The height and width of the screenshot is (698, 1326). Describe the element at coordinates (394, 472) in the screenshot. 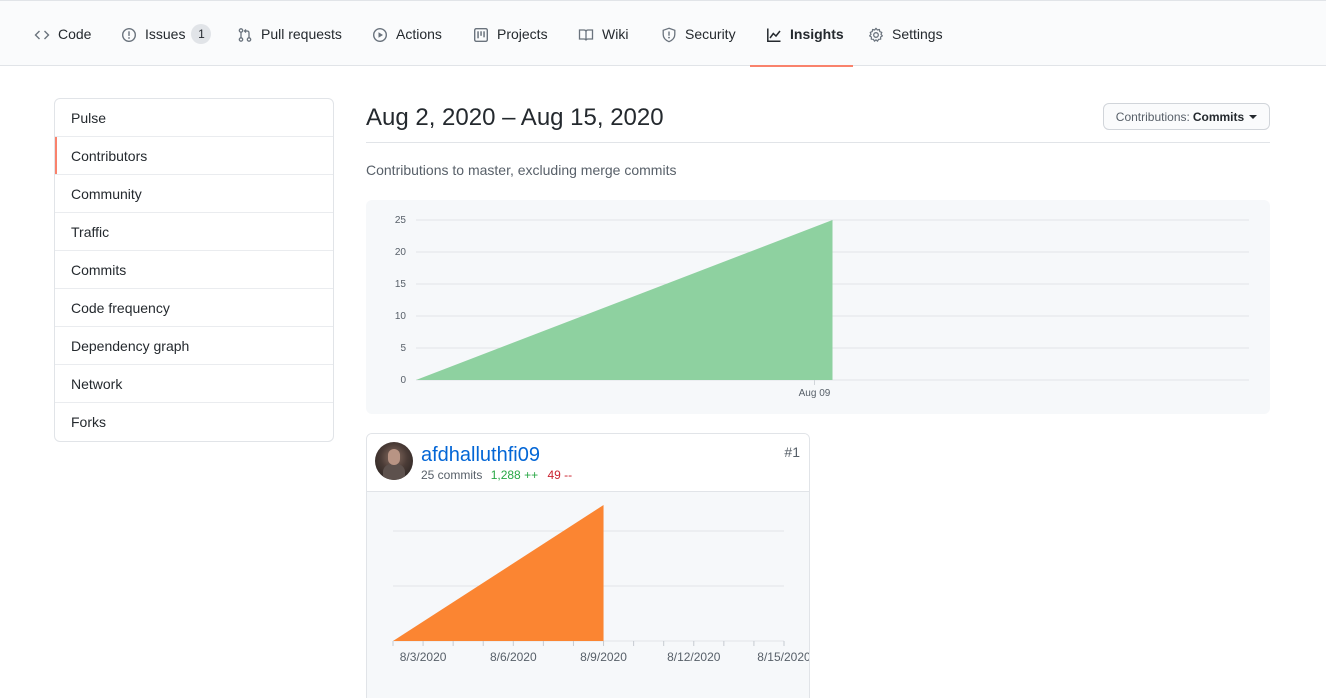

I see `avatar-body` at that location.